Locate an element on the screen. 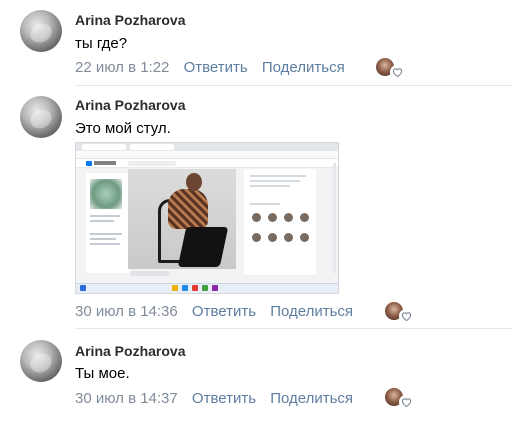  site-logo-icon is located at coordinates (89, 163).